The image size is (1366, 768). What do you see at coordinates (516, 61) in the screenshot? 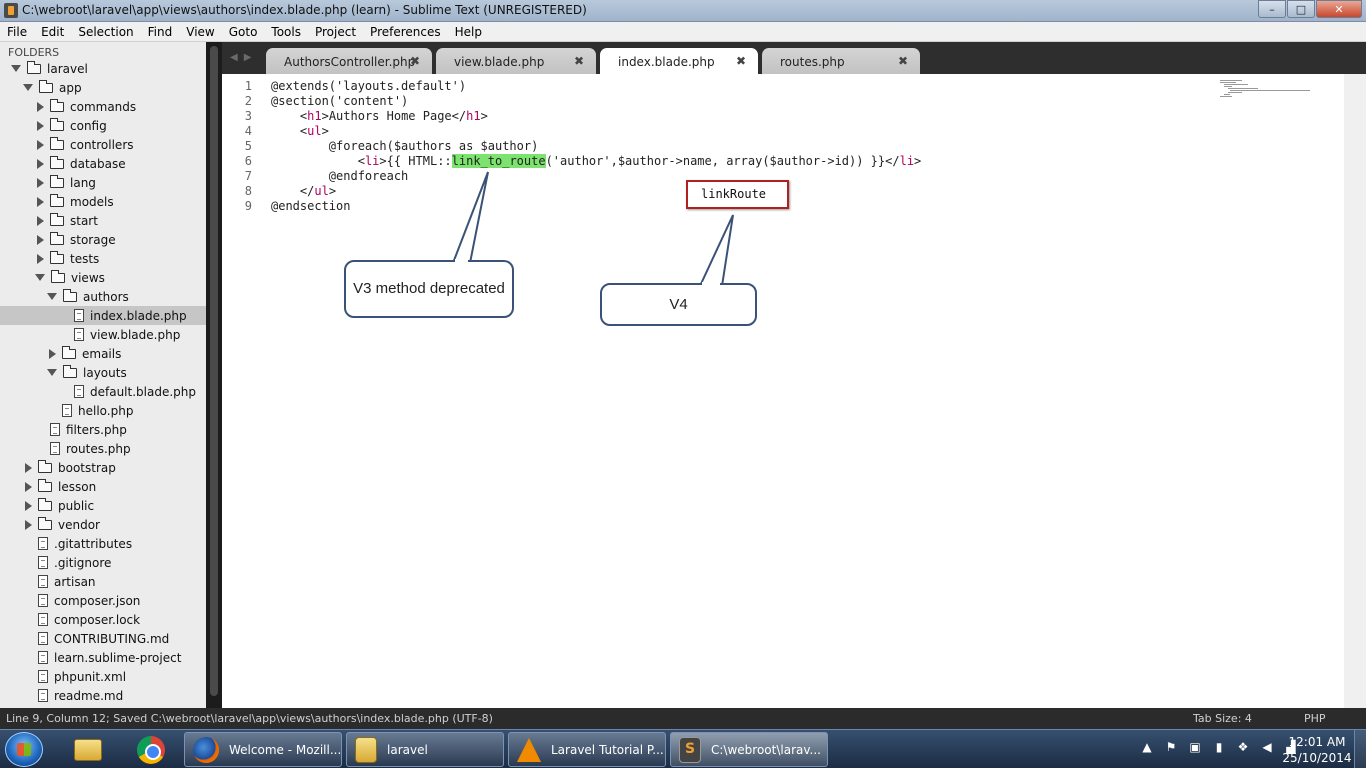
I see `tab-view-blade: view.blade.php ✖` at bounding box center [516, 61].